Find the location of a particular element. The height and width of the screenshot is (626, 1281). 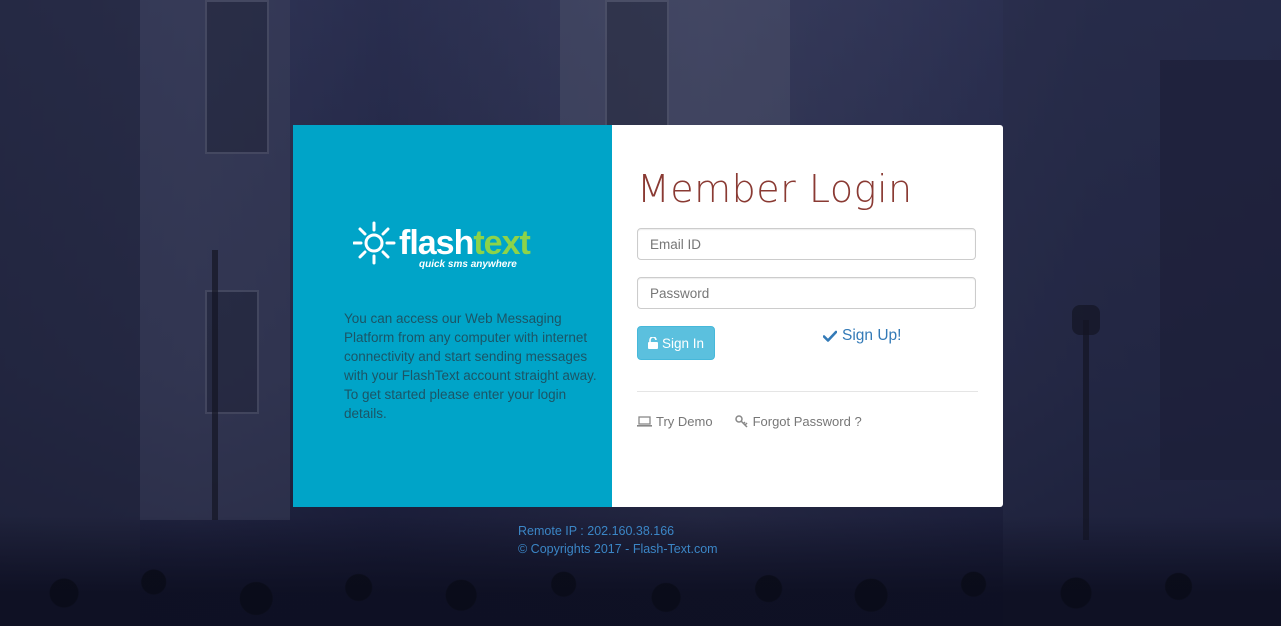

password-field is located at coordinates (806, 293).